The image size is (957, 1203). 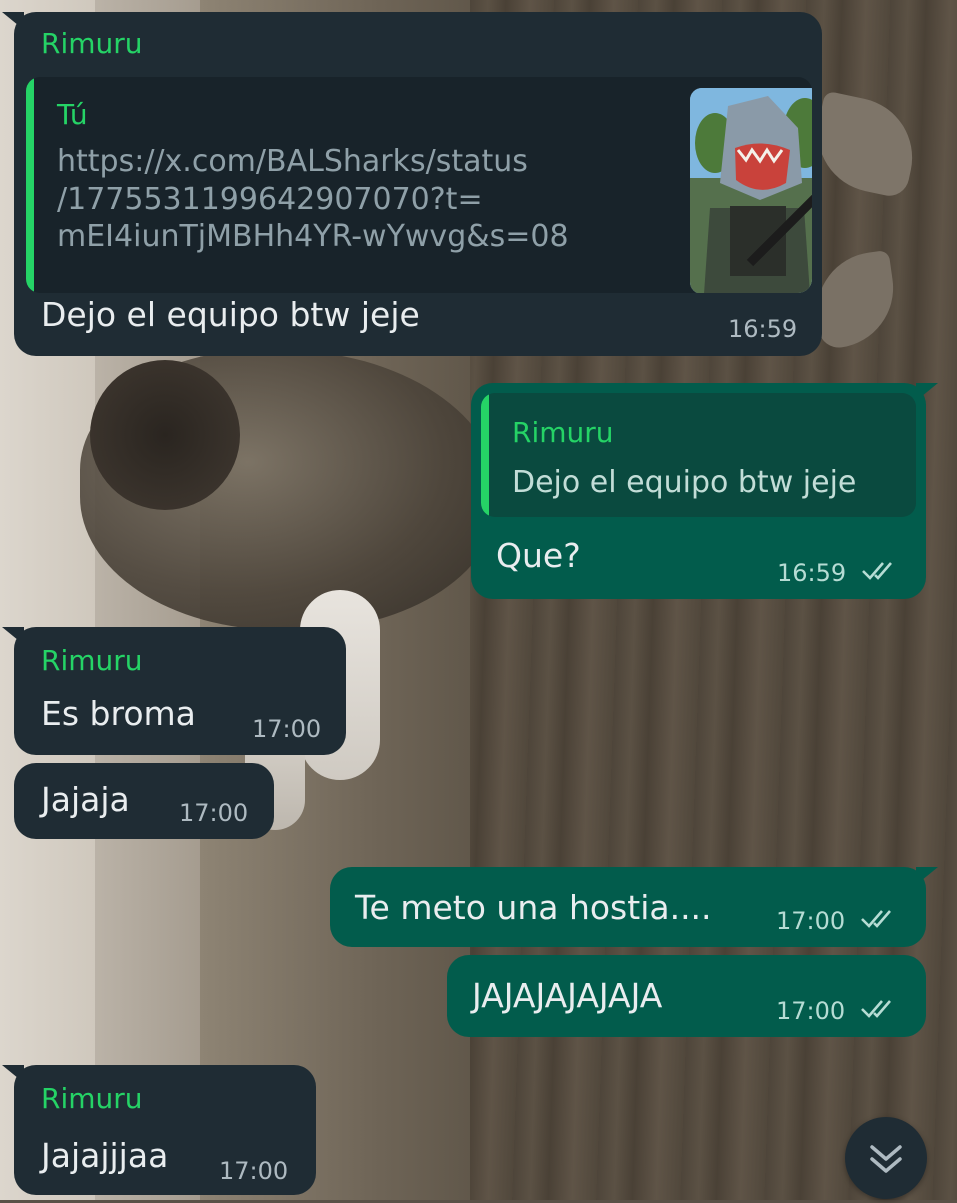 What do you see at coordinates (230, 314) in the screenshot?
I see `message-text: Dejo el equipo btw jeje` at bounding box center [230, 314].